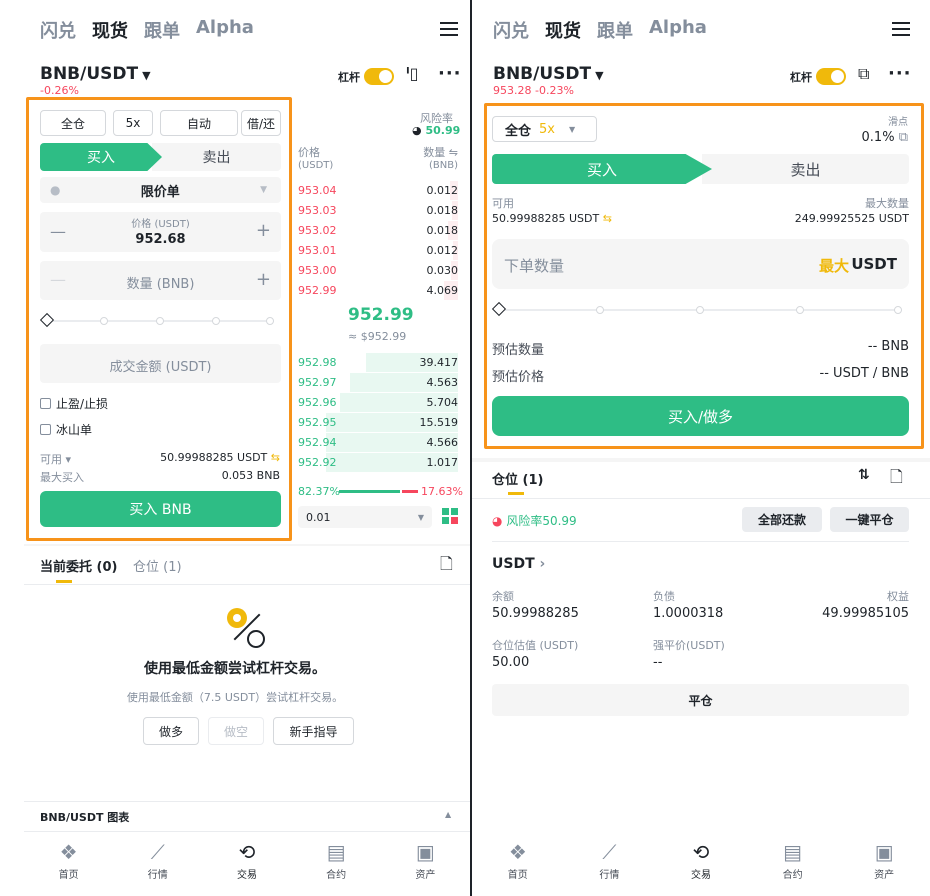  What do you see at coordinates (378, 422) in the screenshot?
I see `bid-row: 952.95 15.519` at bounding box center [378, 422].